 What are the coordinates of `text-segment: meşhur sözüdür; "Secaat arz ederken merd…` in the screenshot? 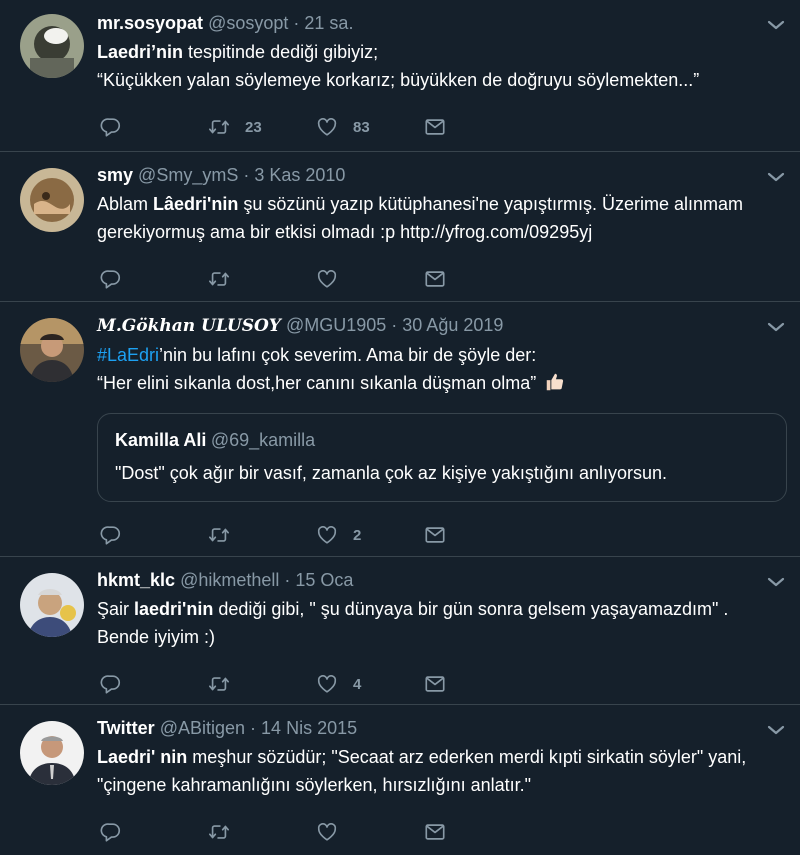 It's located at (467, 757).